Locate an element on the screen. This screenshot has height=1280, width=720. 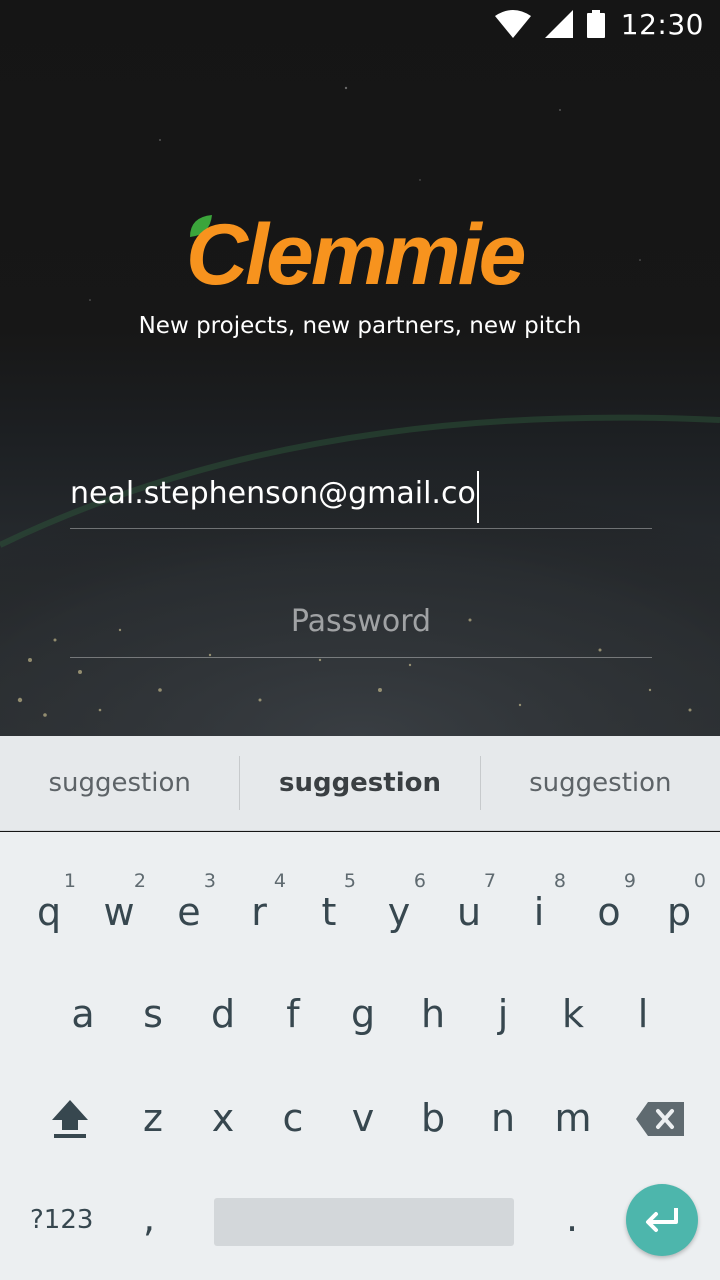
key-b: b is located at coordinates (433, 986).